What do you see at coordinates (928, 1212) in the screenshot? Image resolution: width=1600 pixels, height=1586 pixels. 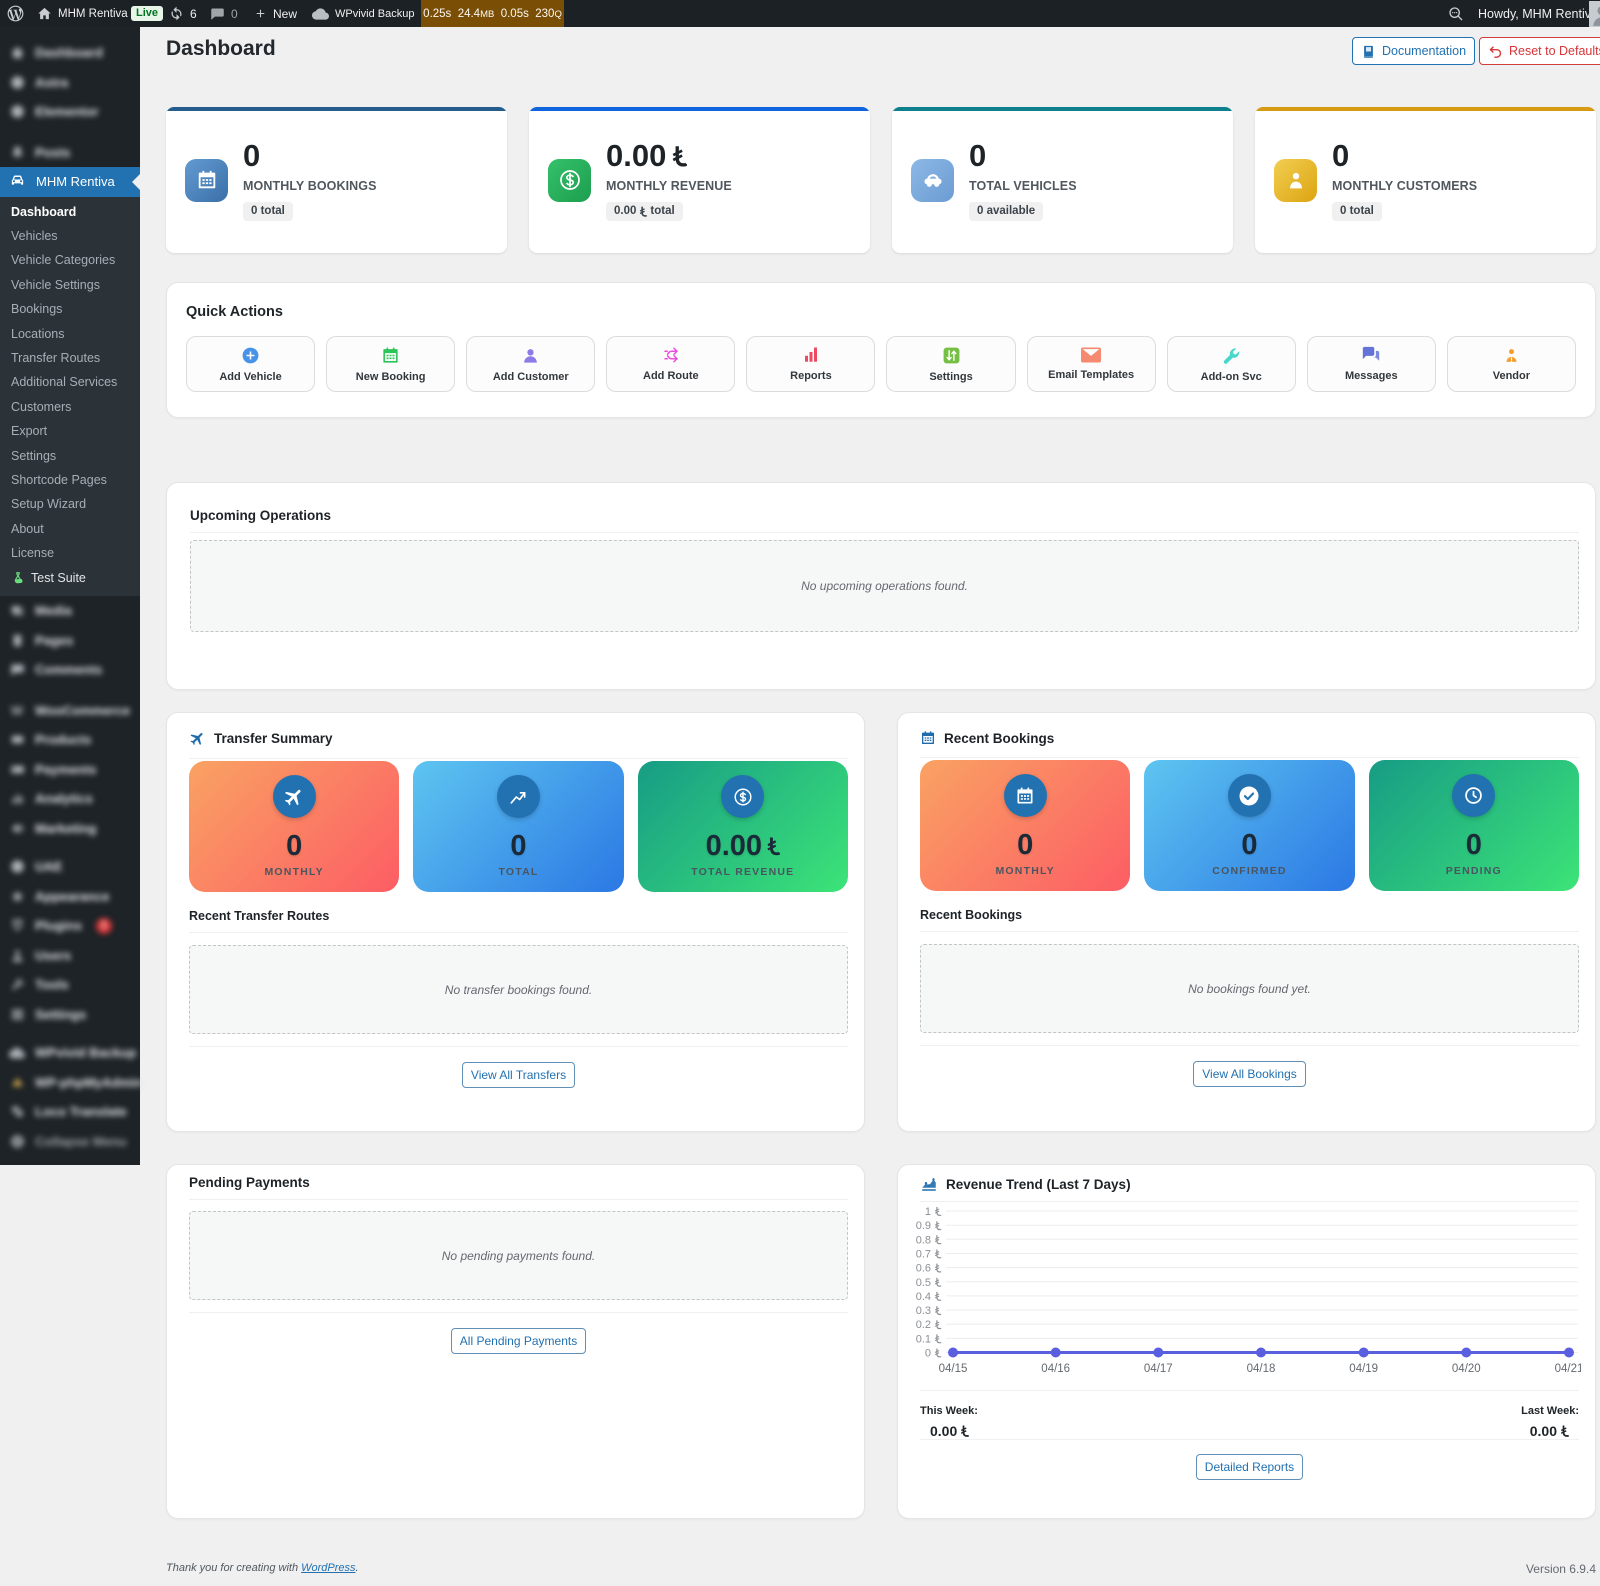 I see `svg-text: 1` at bounding box center [928, 1212].